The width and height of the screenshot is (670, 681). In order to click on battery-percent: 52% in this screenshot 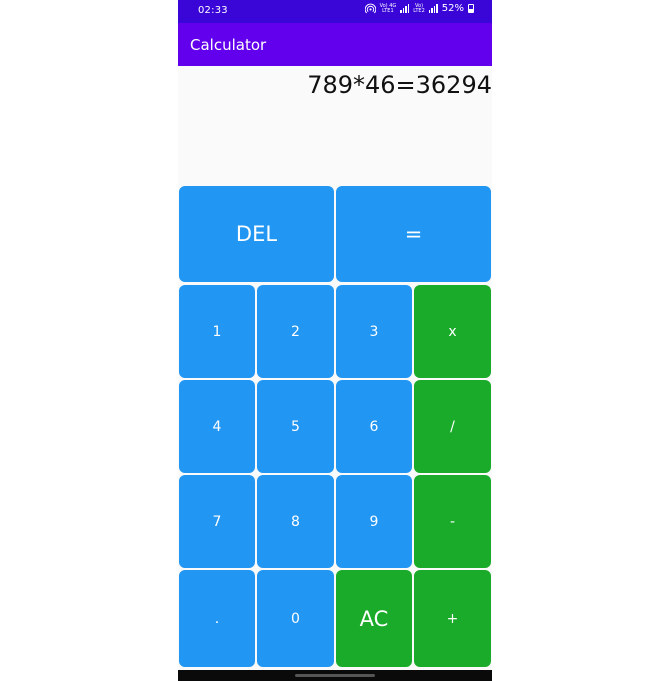, I will do `click(452, 8)`.